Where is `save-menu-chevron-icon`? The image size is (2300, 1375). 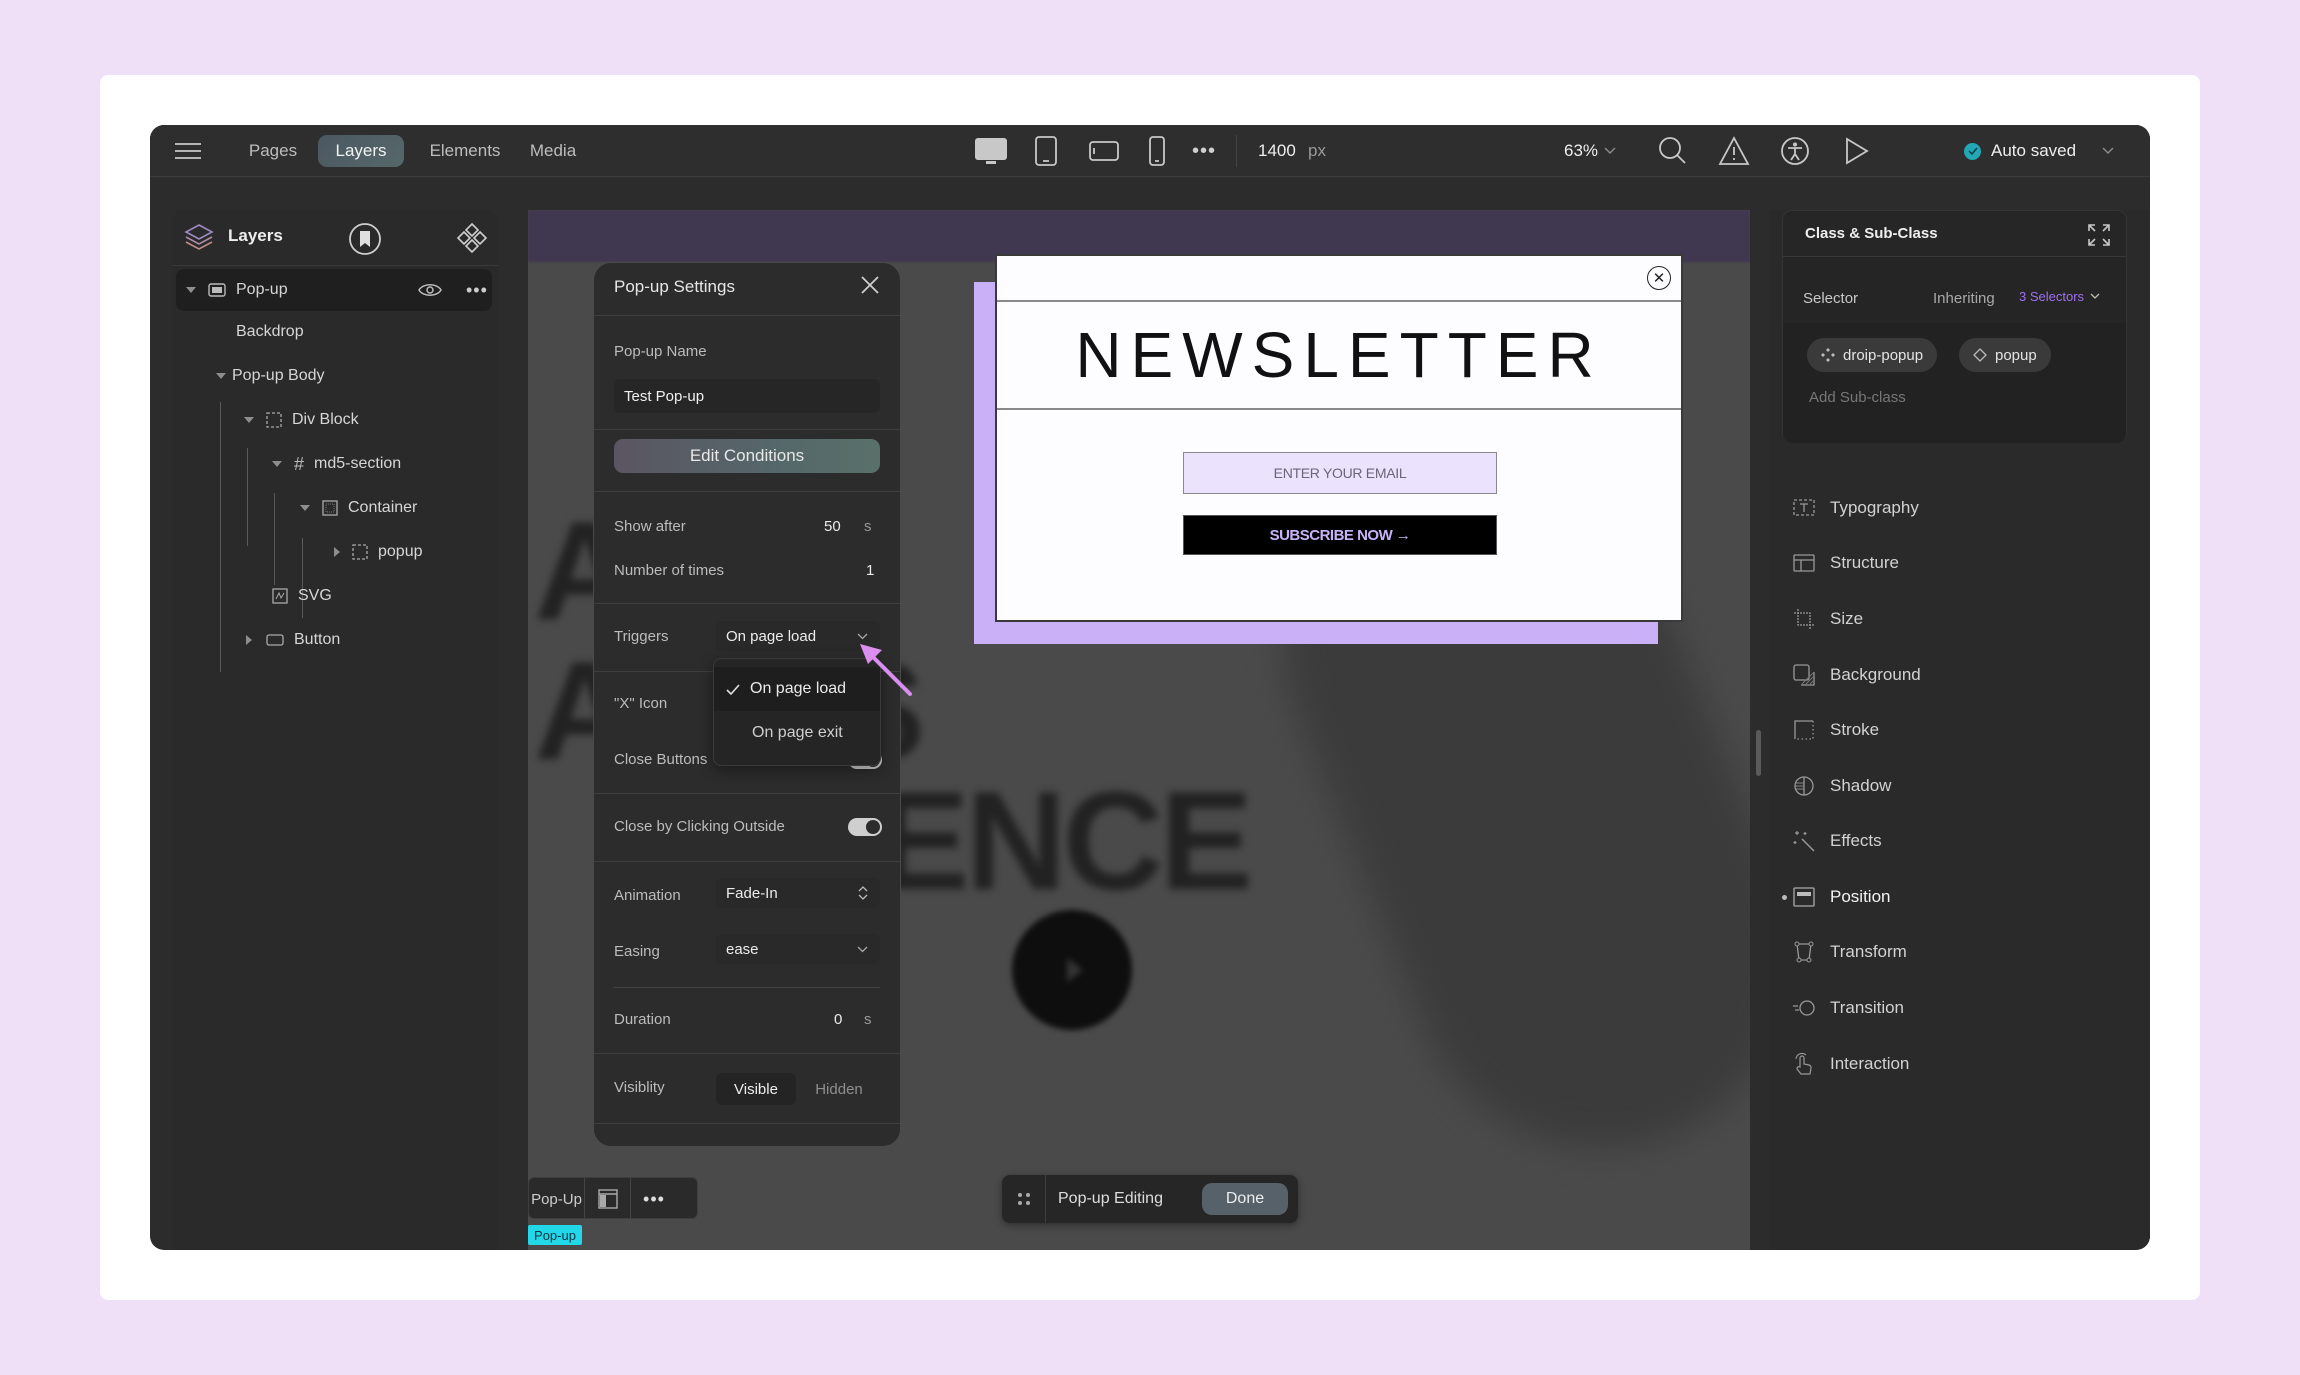 save-menu-chevron-icon is located at coordinates (2108, 151).